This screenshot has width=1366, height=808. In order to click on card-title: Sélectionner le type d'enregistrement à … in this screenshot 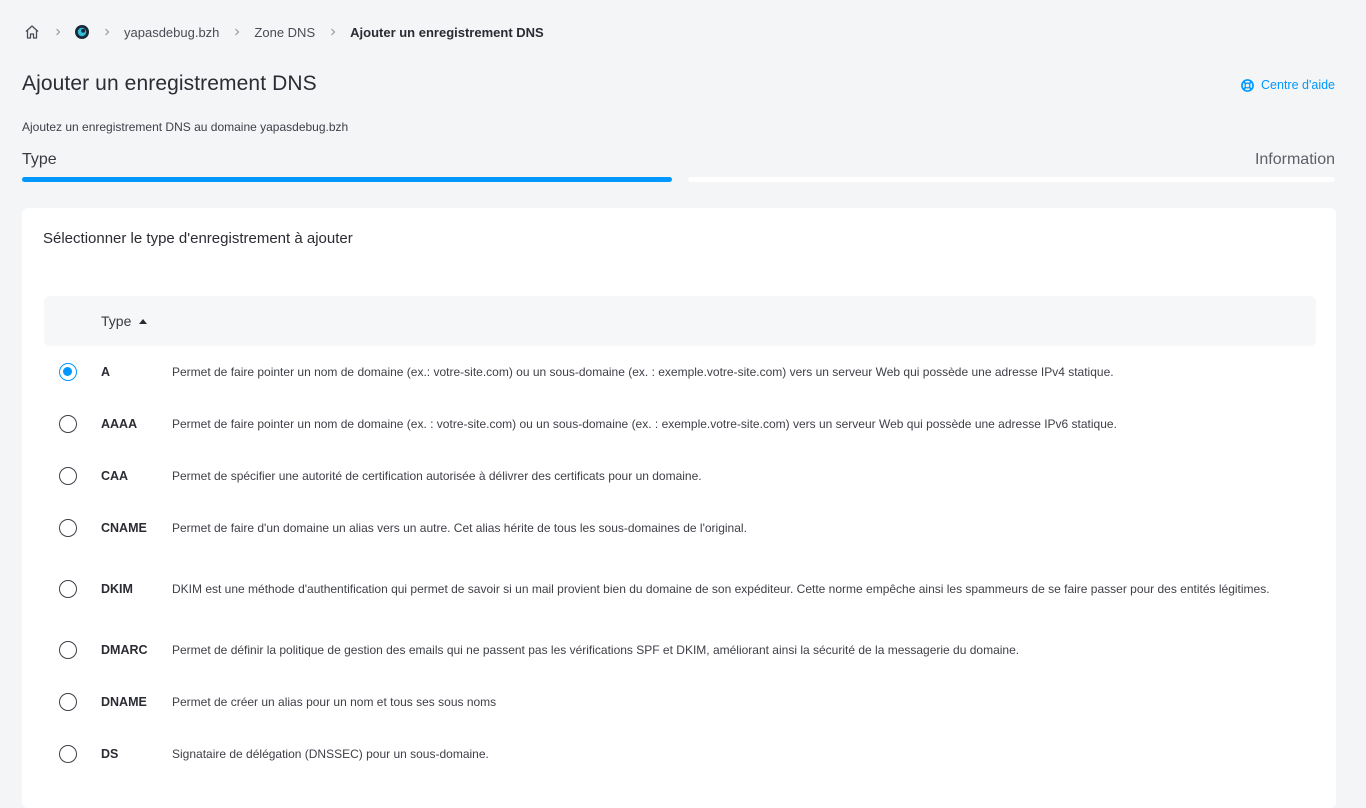, I will do `click(198, 238)`.